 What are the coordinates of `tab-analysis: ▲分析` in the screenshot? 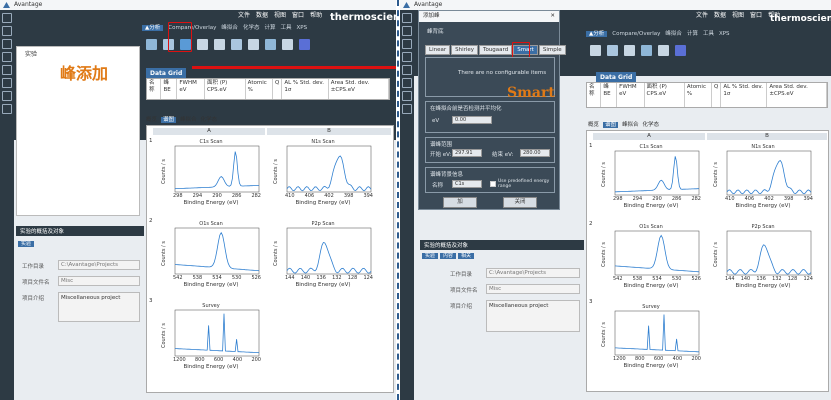 It's located at (153, 28).